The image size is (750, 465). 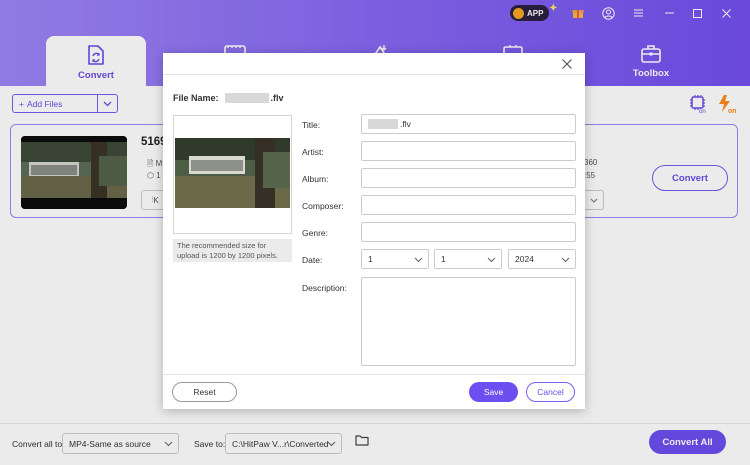 I want to click on cancel-button: Cancel, so click(x=550, y=392).